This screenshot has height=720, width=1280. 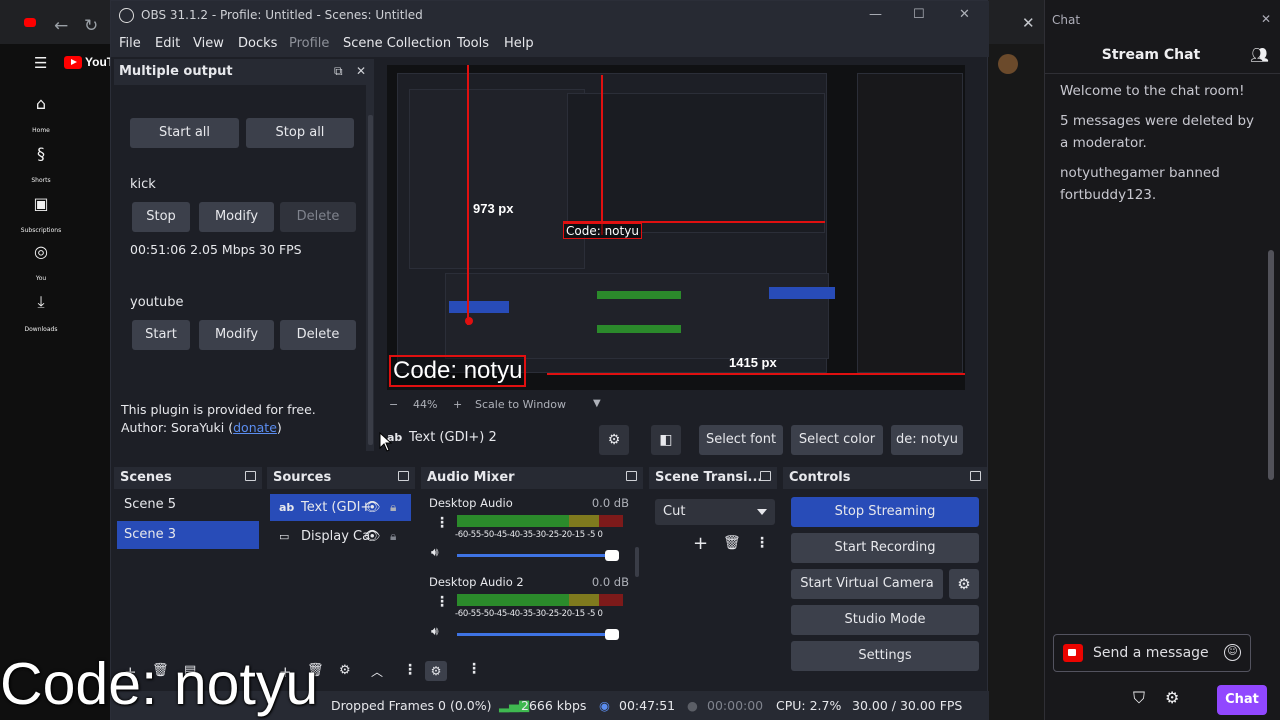 I want to click on studio-mode-button: Studio Mode, so click(x=885, y=620).